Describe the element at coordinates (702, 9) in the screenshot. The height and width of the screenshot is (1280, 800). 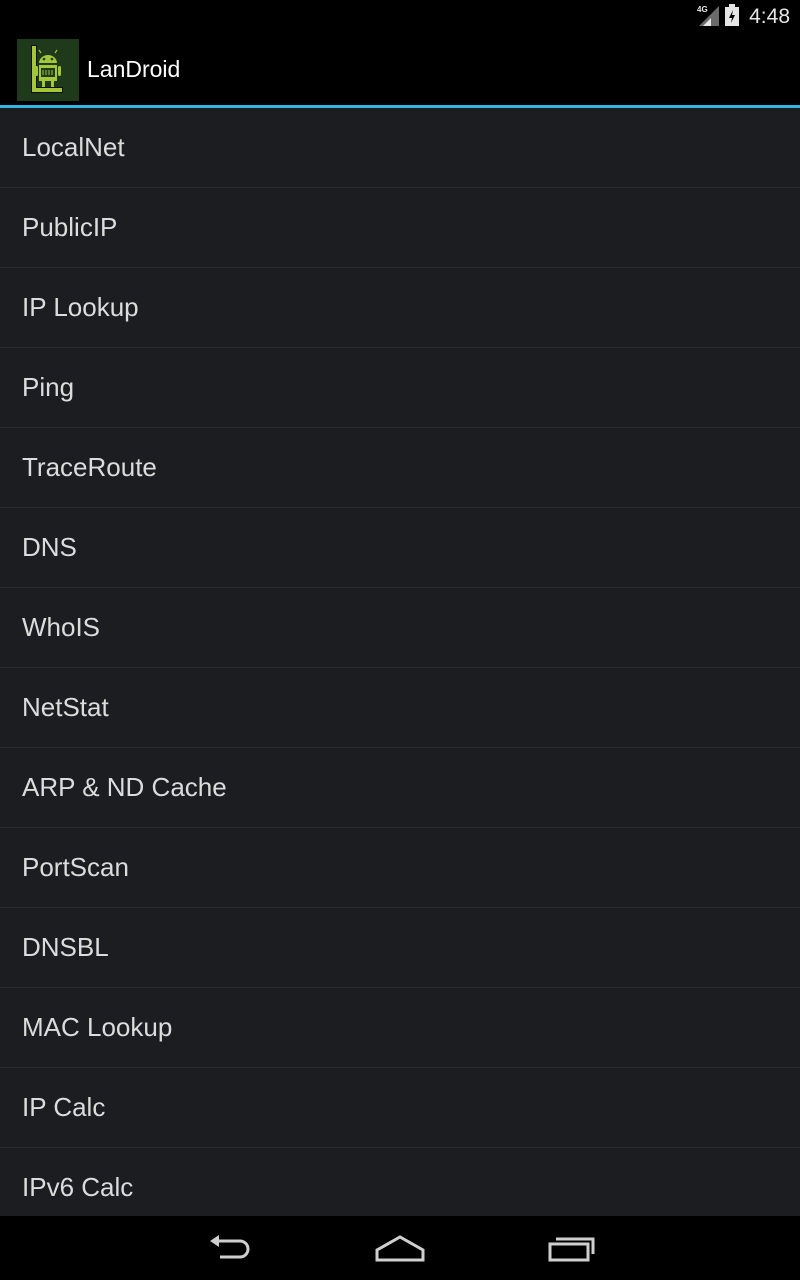
I see `network-type-label: 4G` at that location.